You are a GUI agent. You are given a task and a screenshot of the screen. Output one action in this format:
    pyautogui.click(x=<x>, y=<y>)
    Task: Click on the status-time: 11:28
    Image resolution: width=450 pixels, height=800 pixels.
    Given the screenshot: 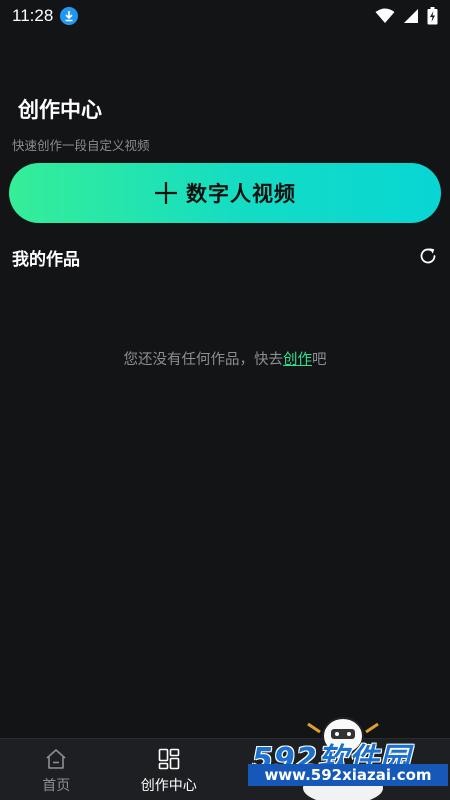 What is the action you would take?
    pyautogui.click(x=33, y=15)
    